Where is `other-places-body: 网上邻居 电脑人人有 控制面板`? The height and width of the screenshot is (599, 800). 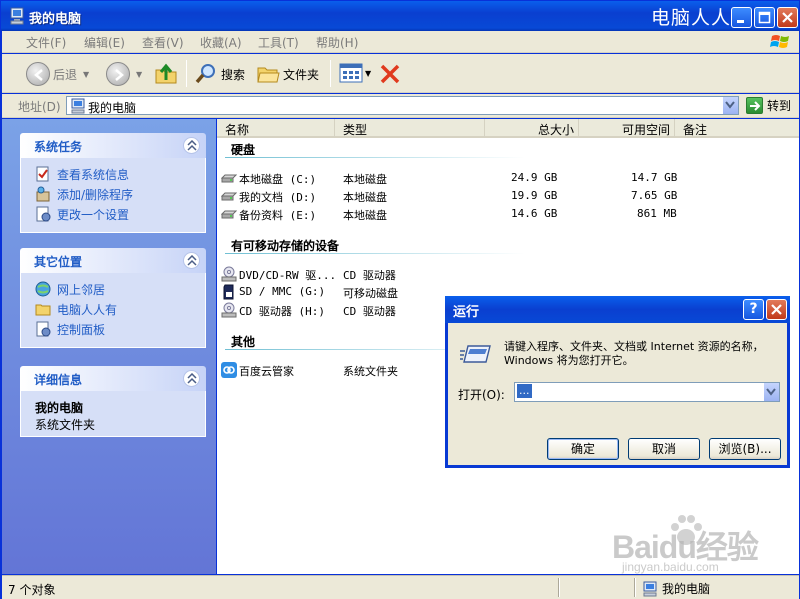
other-places-body: 网上邻居 电脑人人有 控制面板 is located at coordinates (113, 310).